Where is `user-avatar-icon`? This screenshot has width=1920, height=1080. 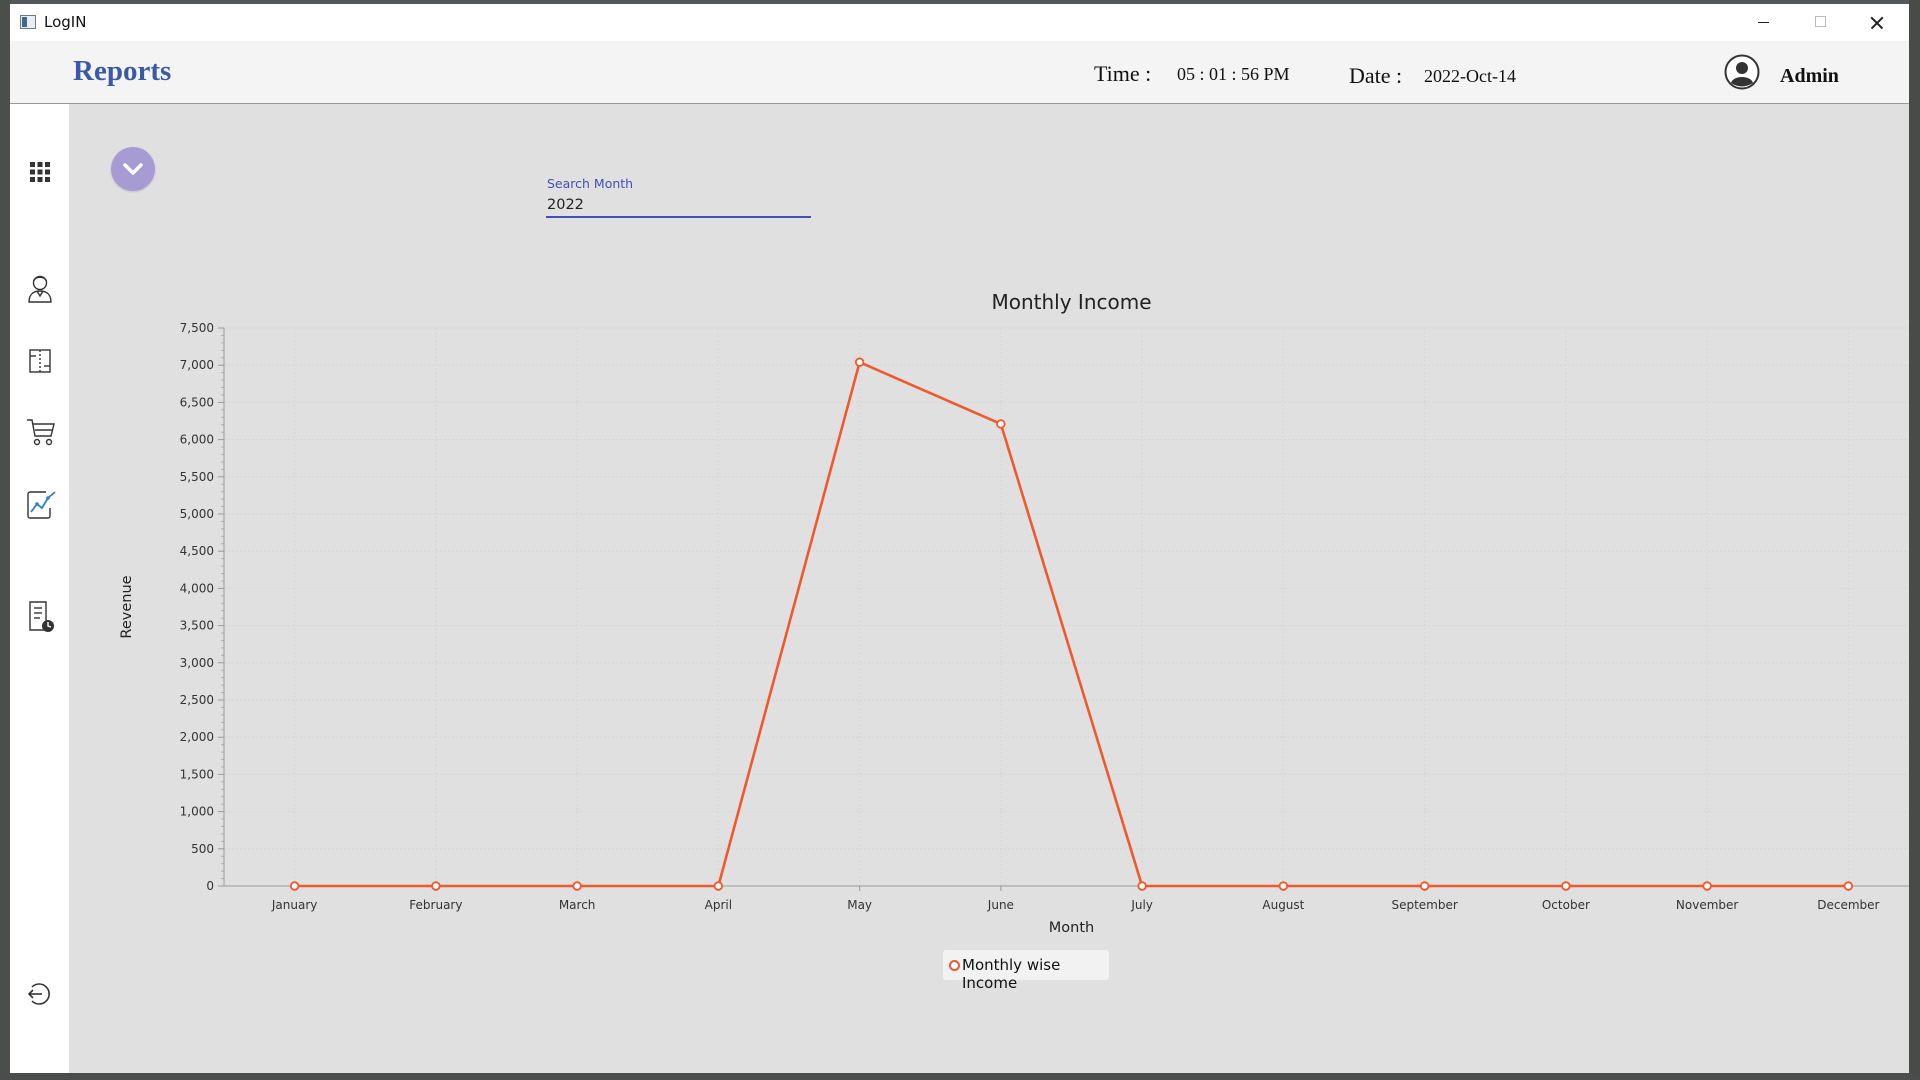 user-avatar-icon is located at coordinates (1742, 72).